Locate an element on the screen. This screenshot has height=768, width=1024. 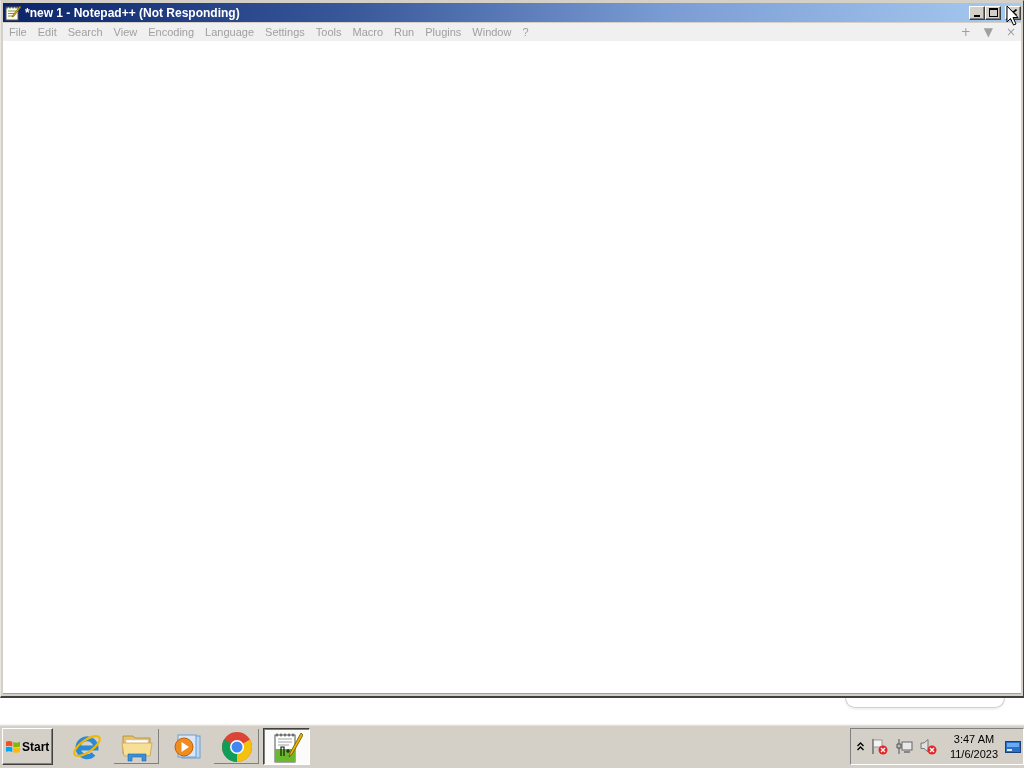
notepad-icon is located at coordinates (13, 12).